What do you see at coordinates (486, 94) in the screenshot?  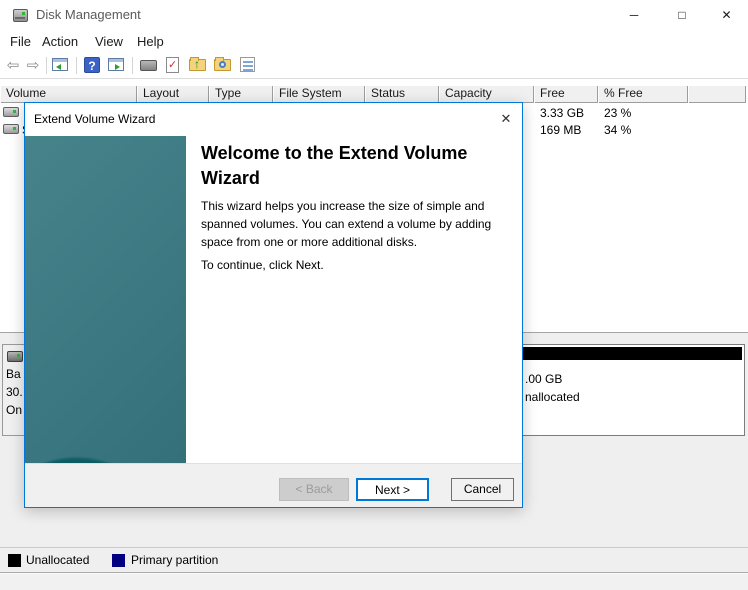 I see `col-capacity: Capacity` at bounding box center [486, 94].